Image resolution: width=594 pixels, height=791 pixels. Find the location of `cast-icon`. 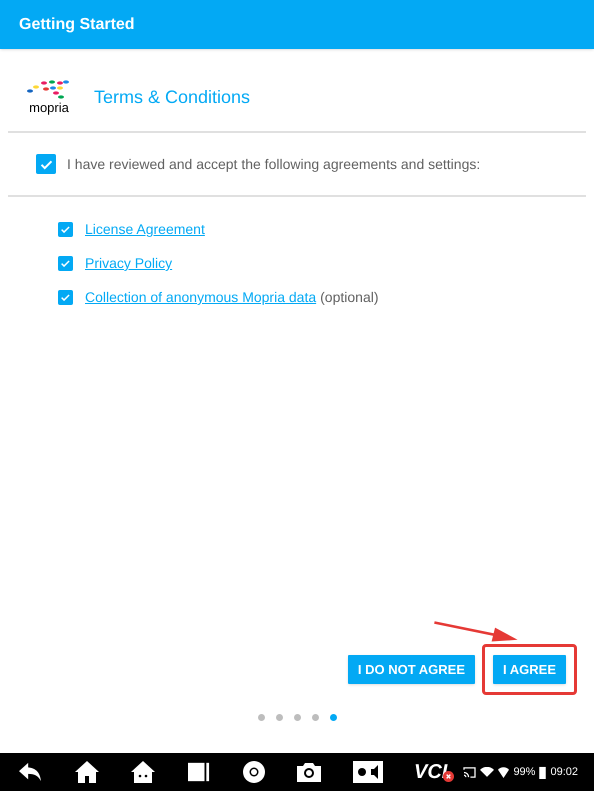

cast-icon is located at coordinates (469, 772).